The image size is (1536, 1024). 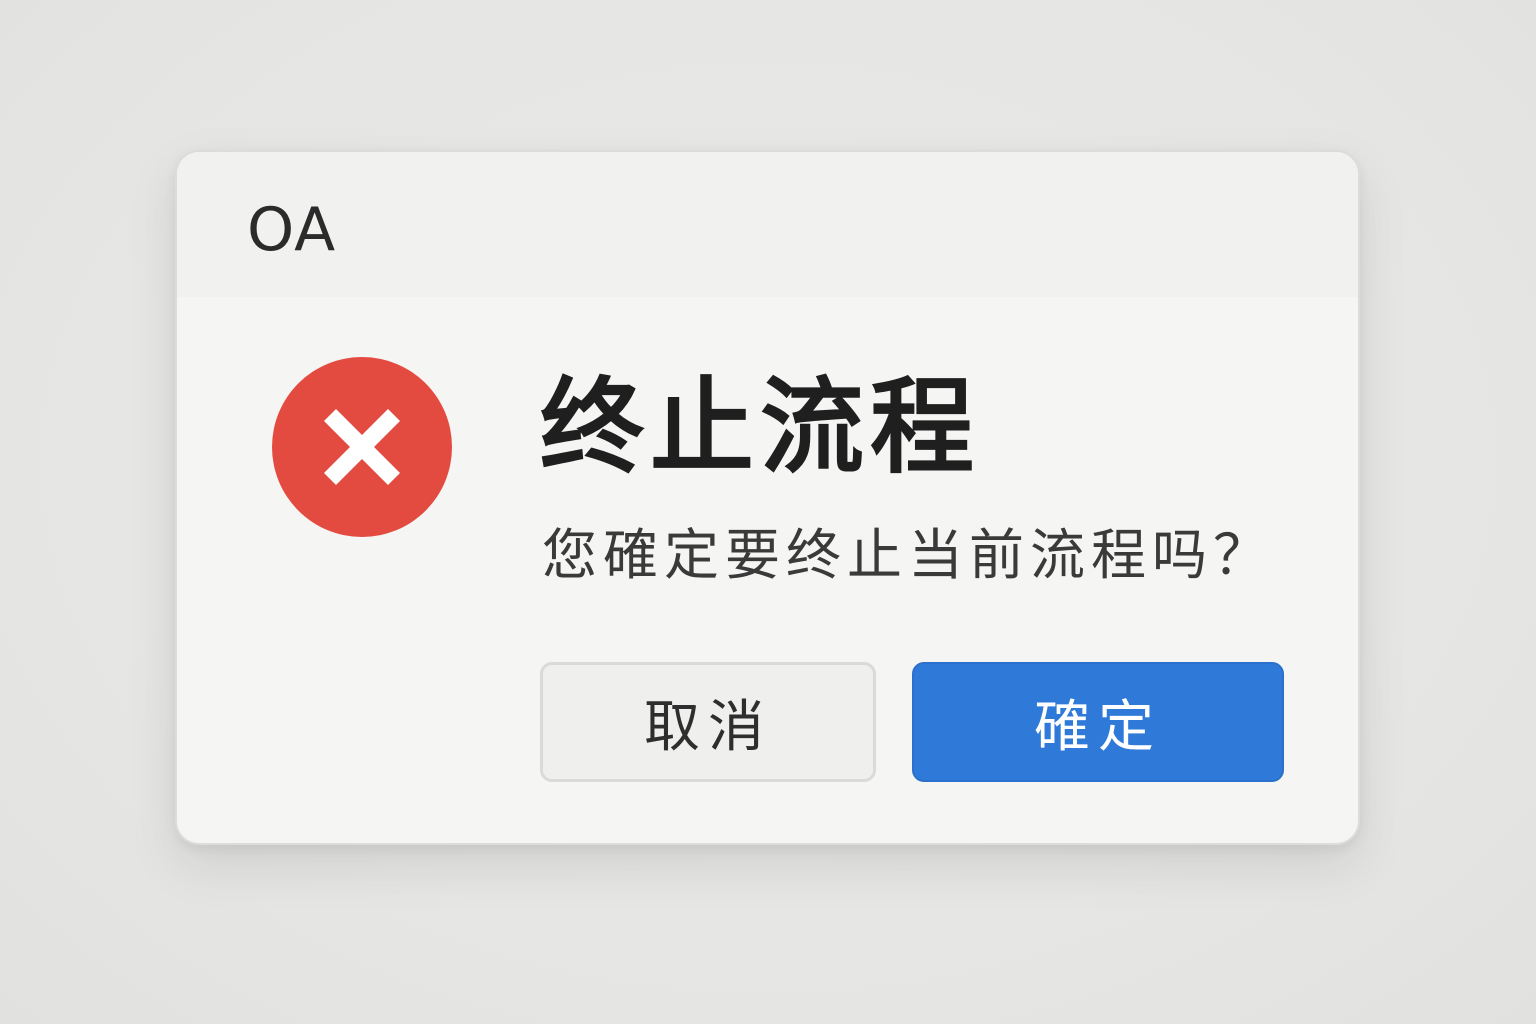 What do you see at coordinates (767, 224) in the screenshot?
I see `dialog-titlebar: OA` at bounding box center [767, 224].